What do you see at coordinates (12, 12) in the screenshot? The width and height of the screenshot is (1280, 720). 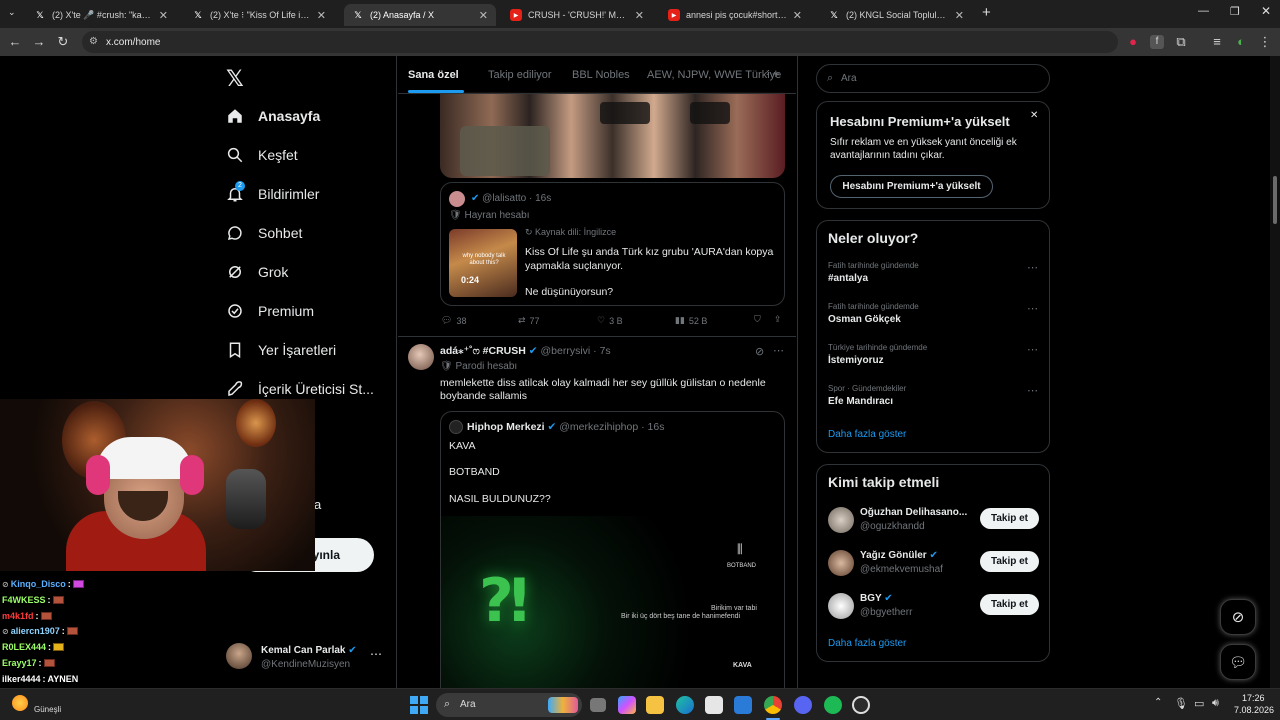 I see `tab-search-icon: ⌄` at bounding box center [12, 12].